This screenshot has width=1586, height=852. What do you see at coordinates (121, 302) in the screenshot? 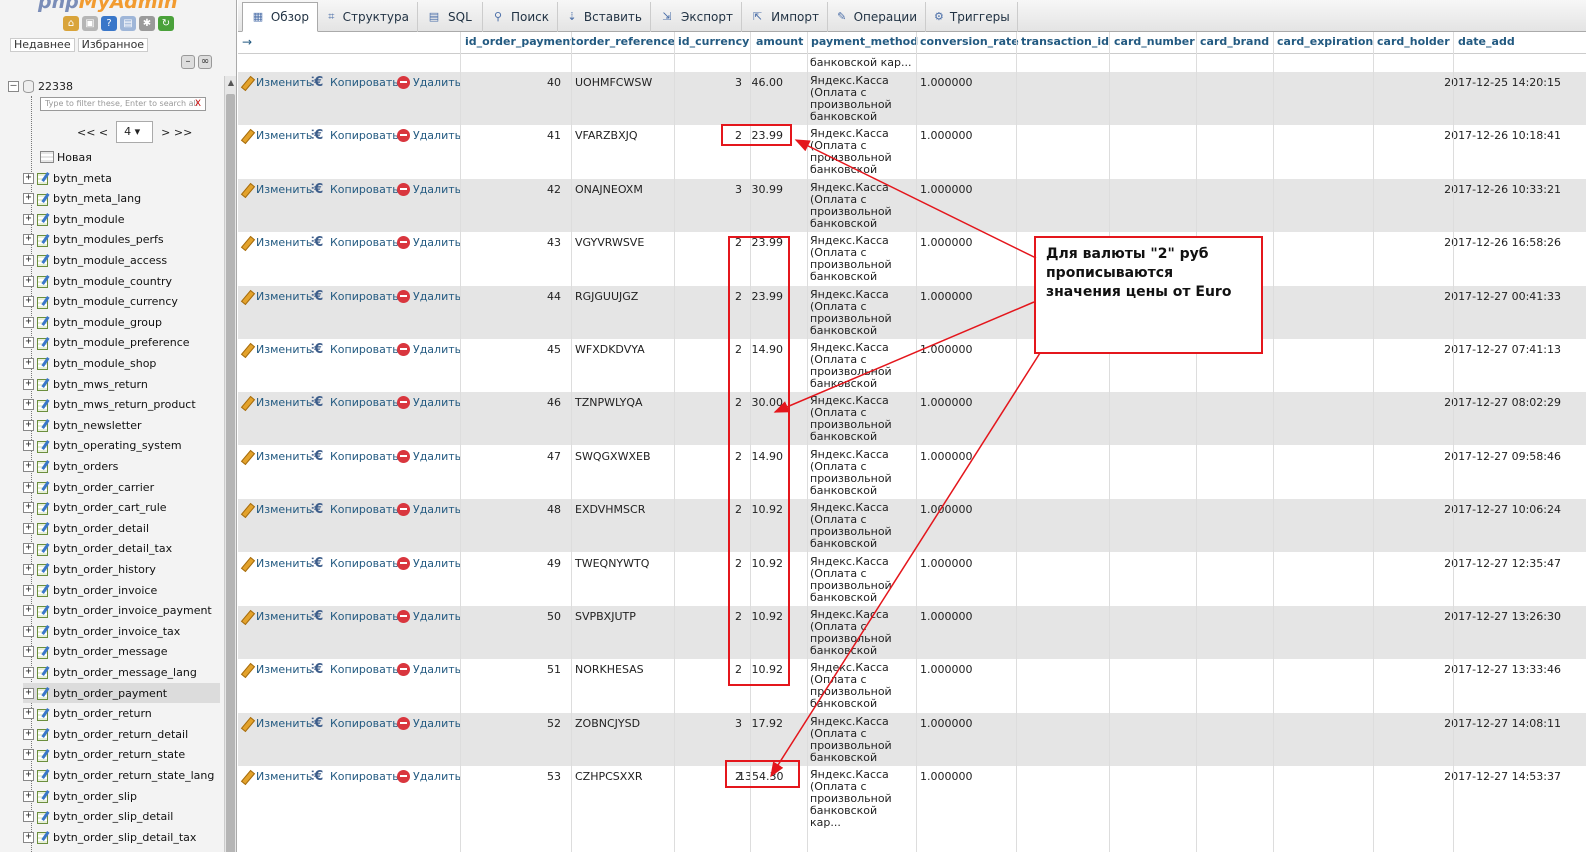
I see `nav-table-item: + bytn_module_currency` at bounding box center [121, 302].